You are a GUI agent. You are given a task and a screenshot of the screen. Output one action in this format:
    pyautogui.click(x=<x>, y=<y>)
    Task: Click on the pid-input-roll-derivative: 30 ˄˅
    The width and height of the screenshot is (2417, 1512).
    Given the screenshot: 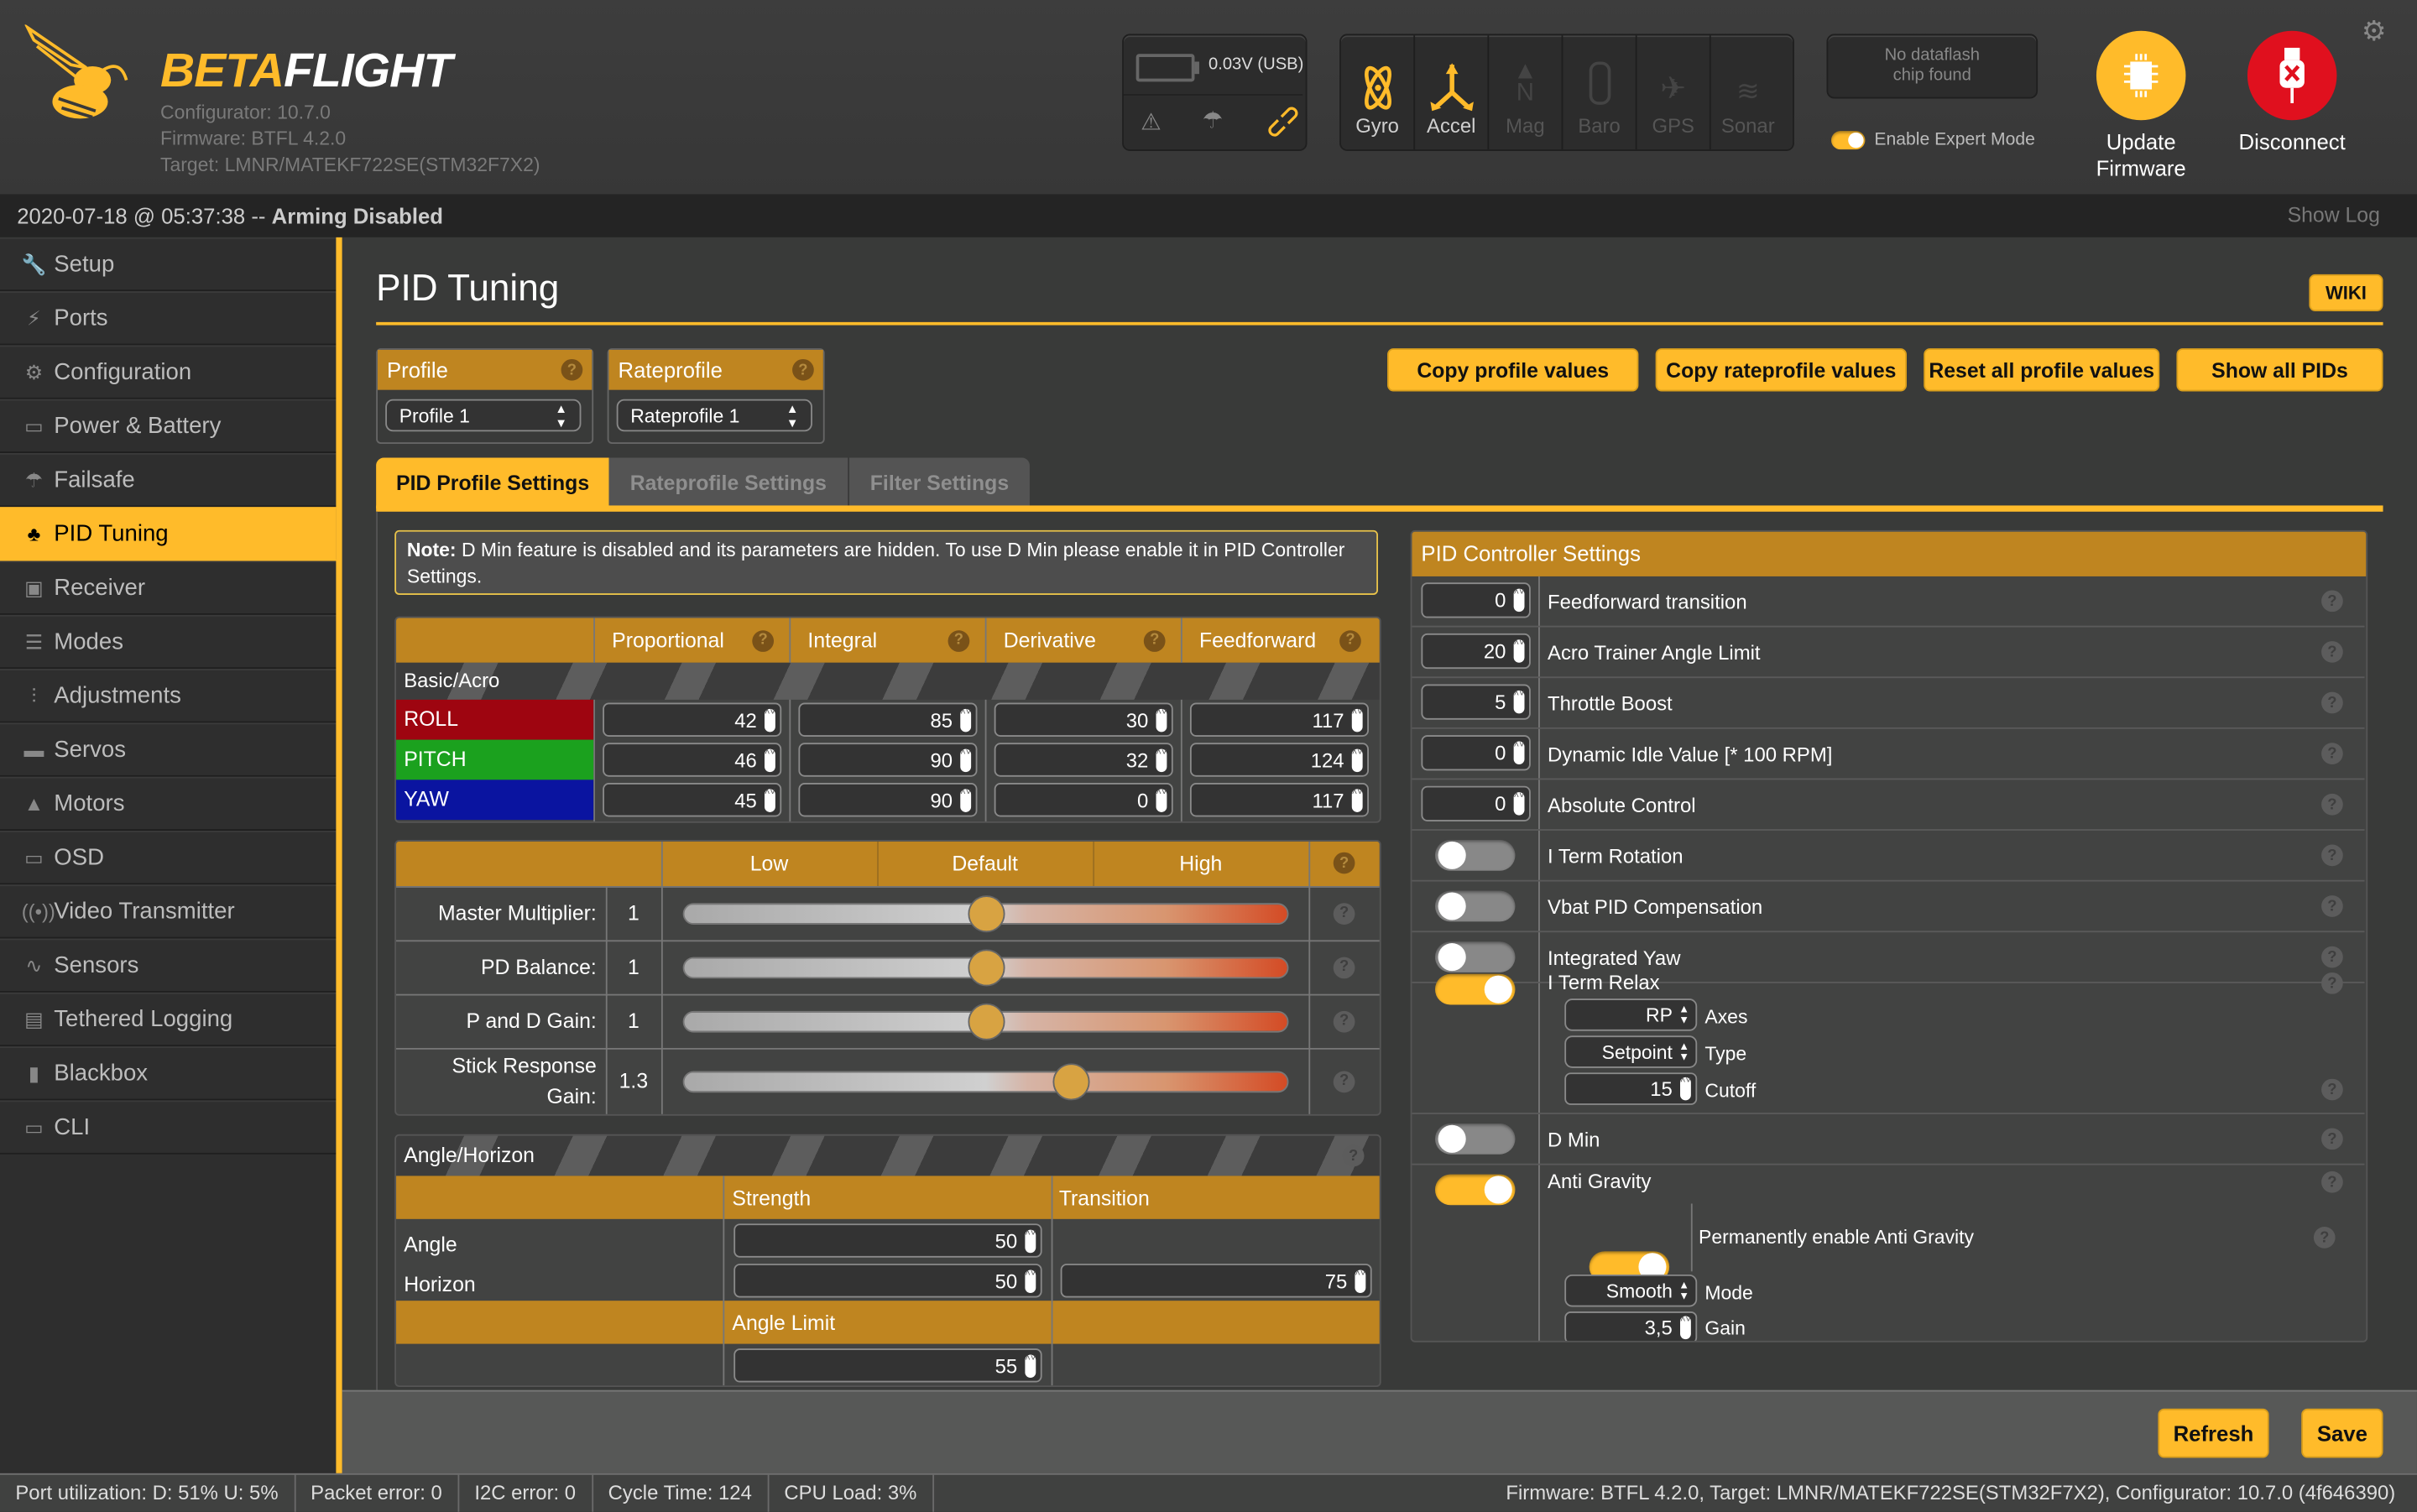 What is the action you would take?
    pyautogui.click(x=1083, y=719)
    